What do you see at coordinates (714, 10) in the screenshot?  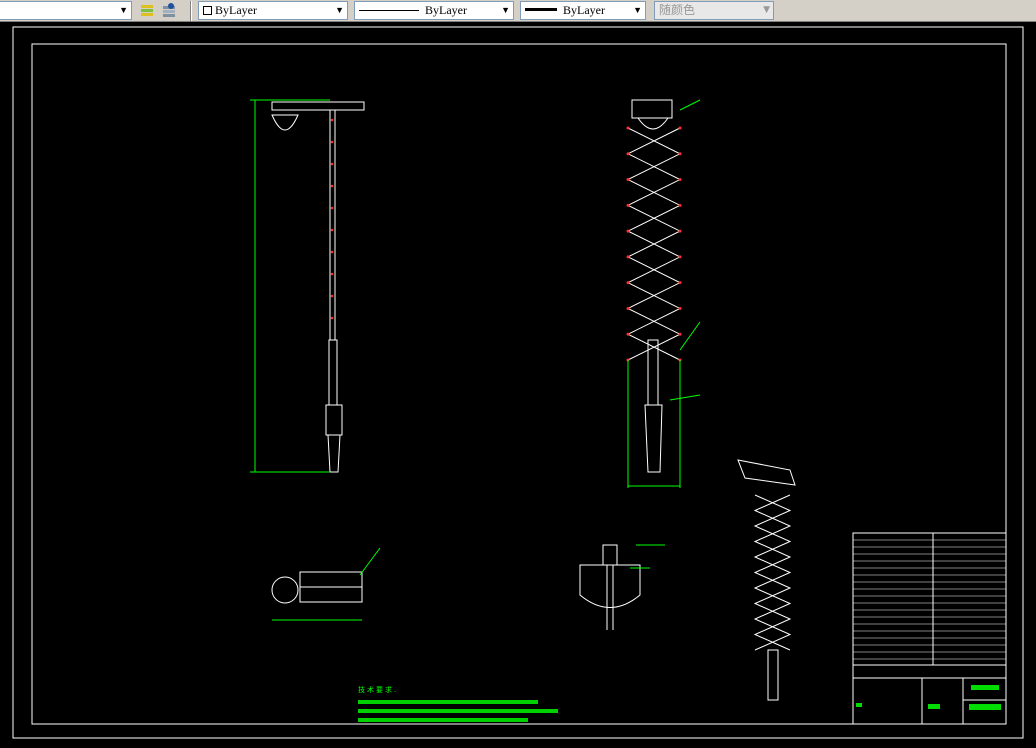 I see `plotstyle-combo: 随颜色 ▼` at bounding box center [714, 10].